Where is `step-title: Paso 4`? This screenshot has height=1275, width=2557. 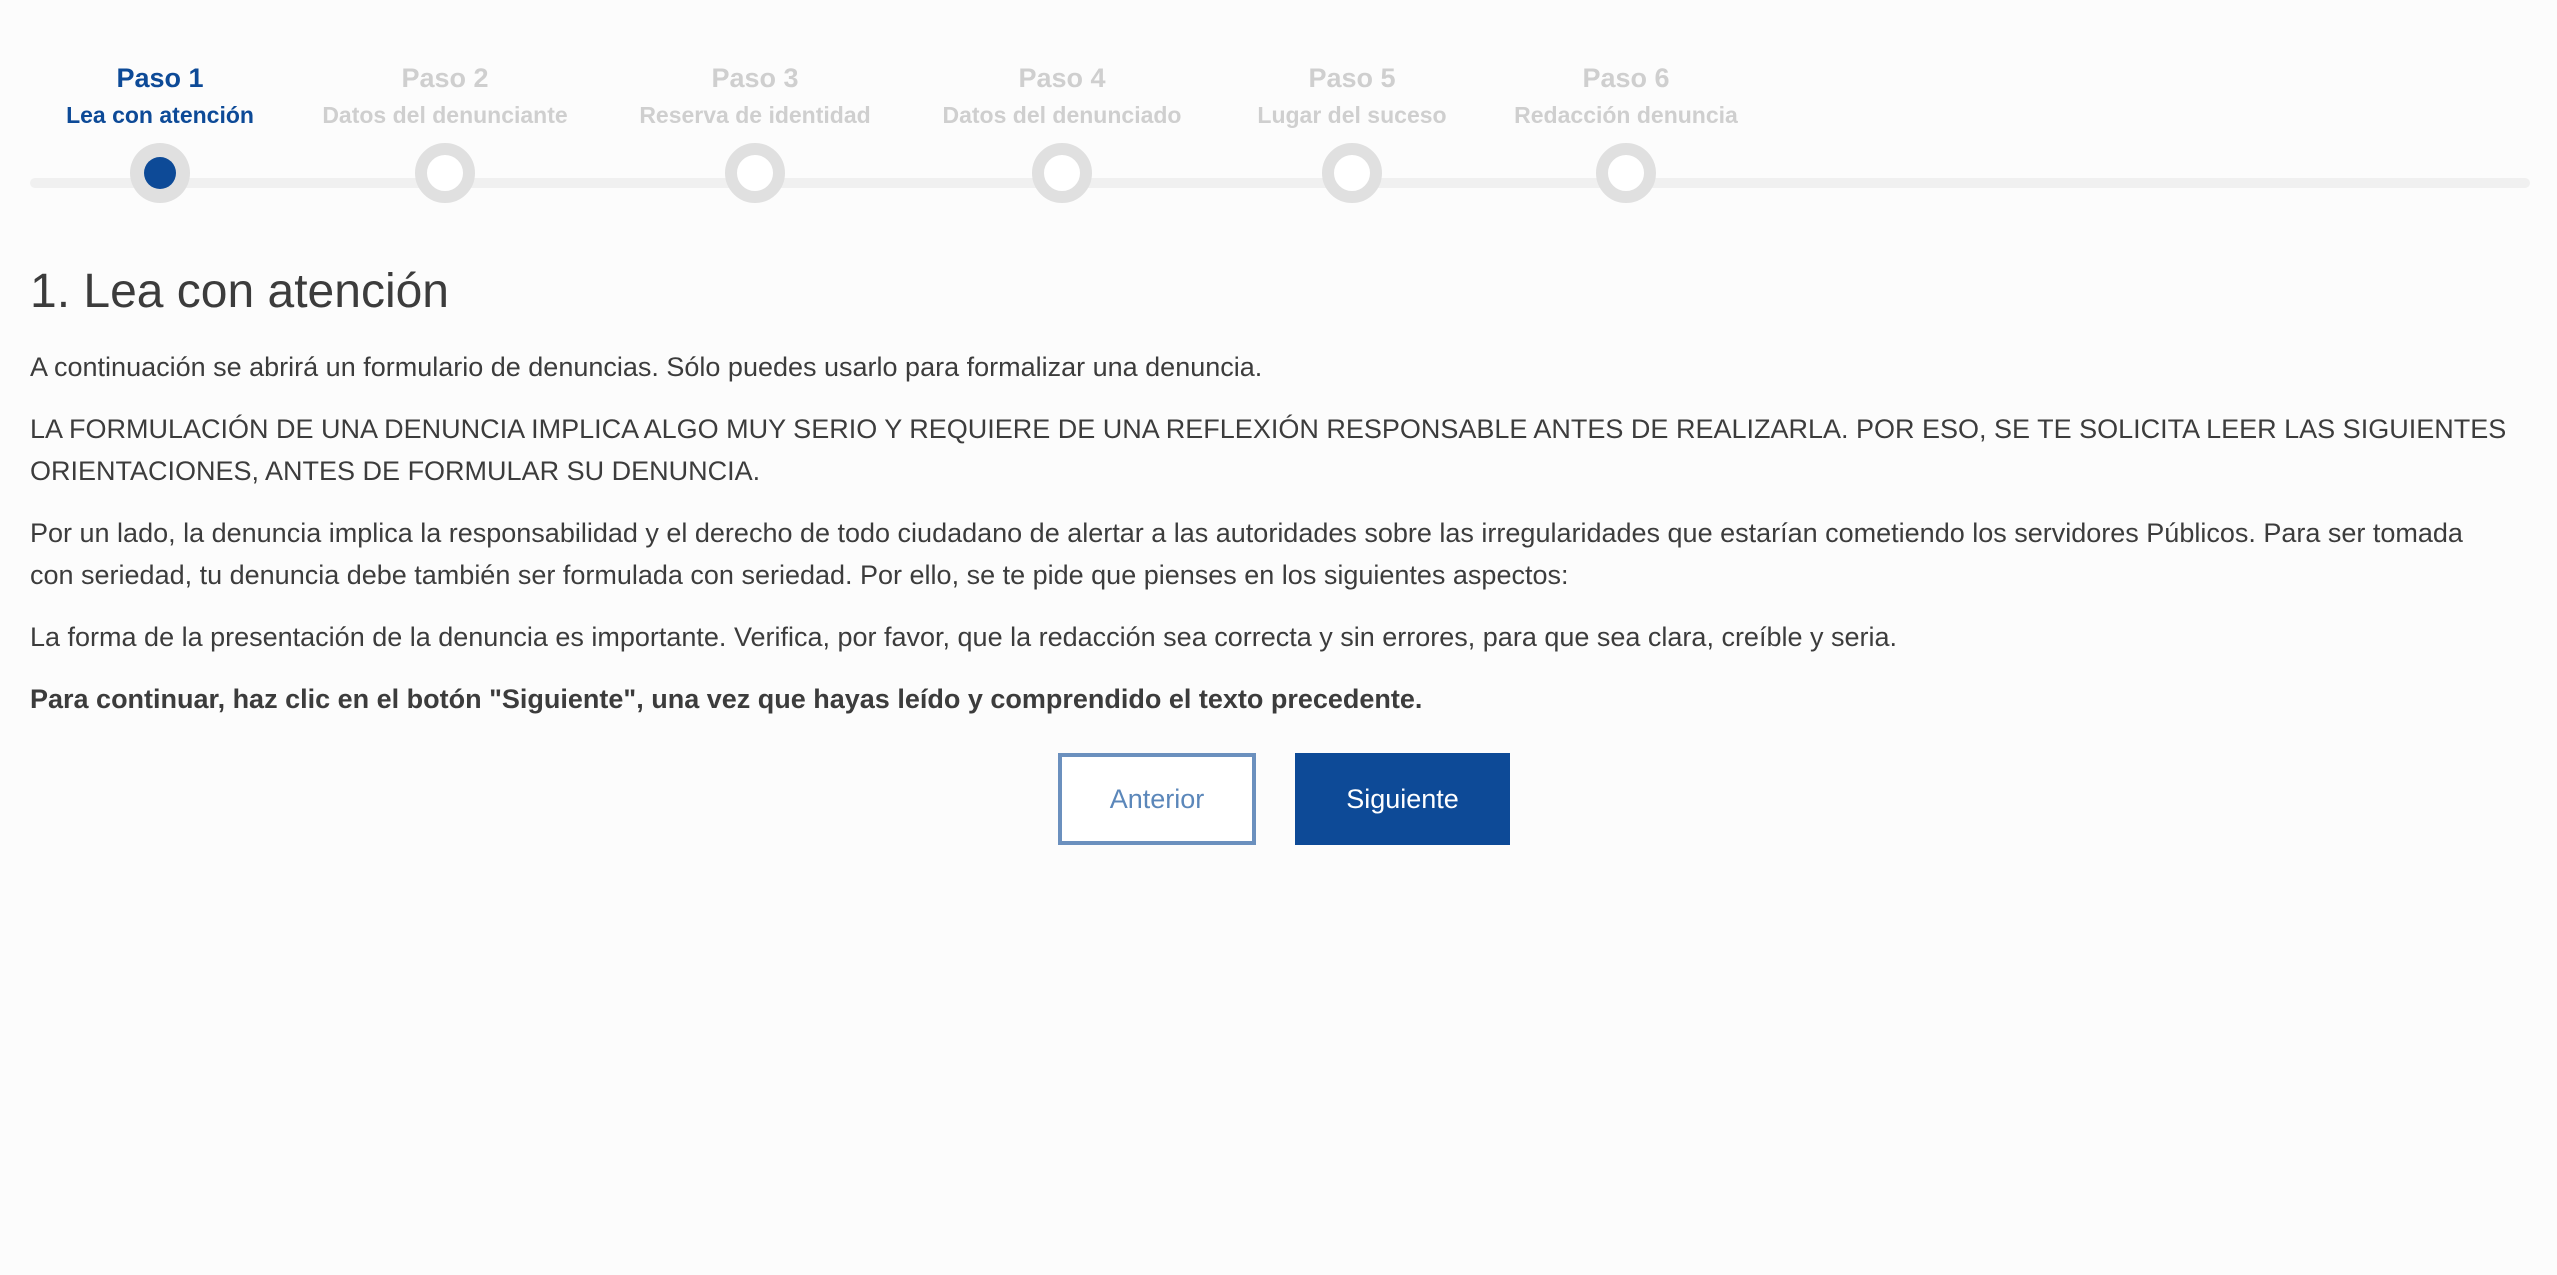
step-title: Paso 4 is located at coordinates (1062, 78).